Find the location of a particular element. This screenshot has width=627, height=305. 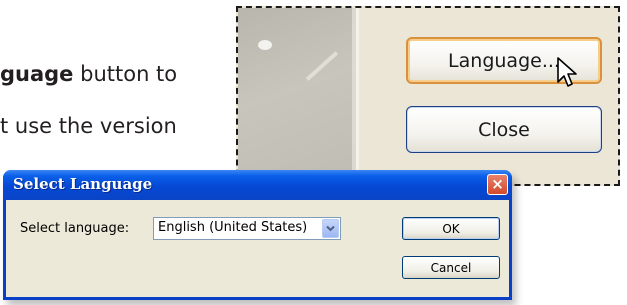

close-button: Close is located at coordinates (504, 129).